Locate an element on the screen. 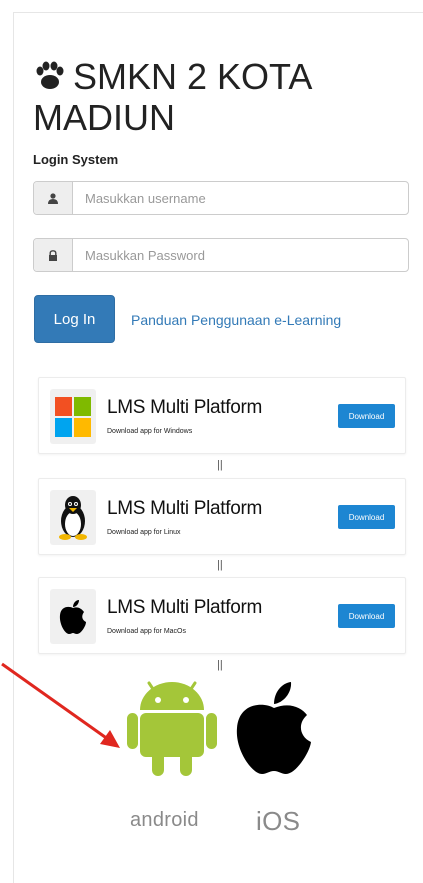 The width and height of the screenshot is (423, 883). page-title: SMKN 2 KOTA MADIUN is located at coordinates (218, 97).